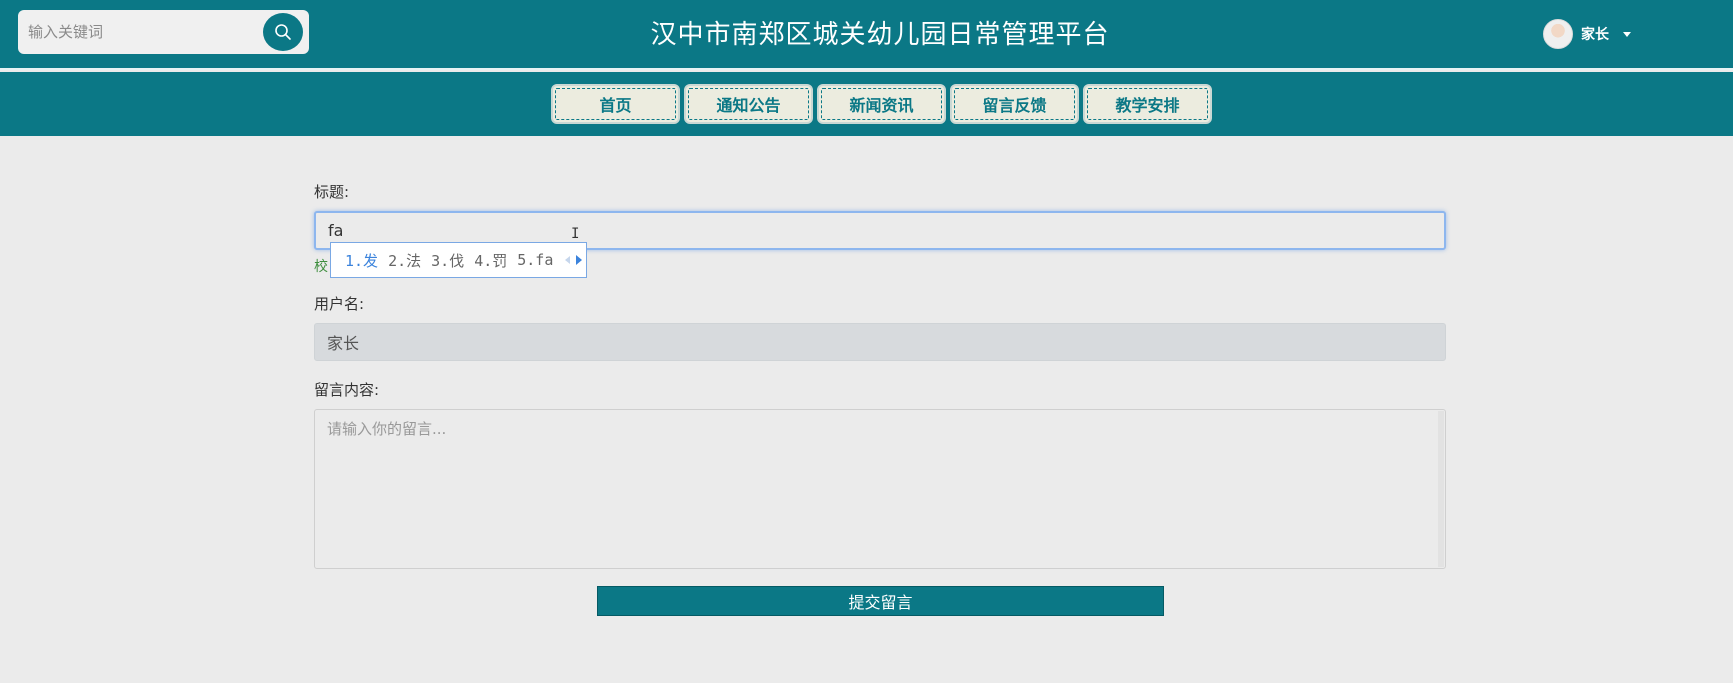 This screenshot has height=683, width=1733. I want to click on nav-item-news: 新闻资讯, so click(881, 104).